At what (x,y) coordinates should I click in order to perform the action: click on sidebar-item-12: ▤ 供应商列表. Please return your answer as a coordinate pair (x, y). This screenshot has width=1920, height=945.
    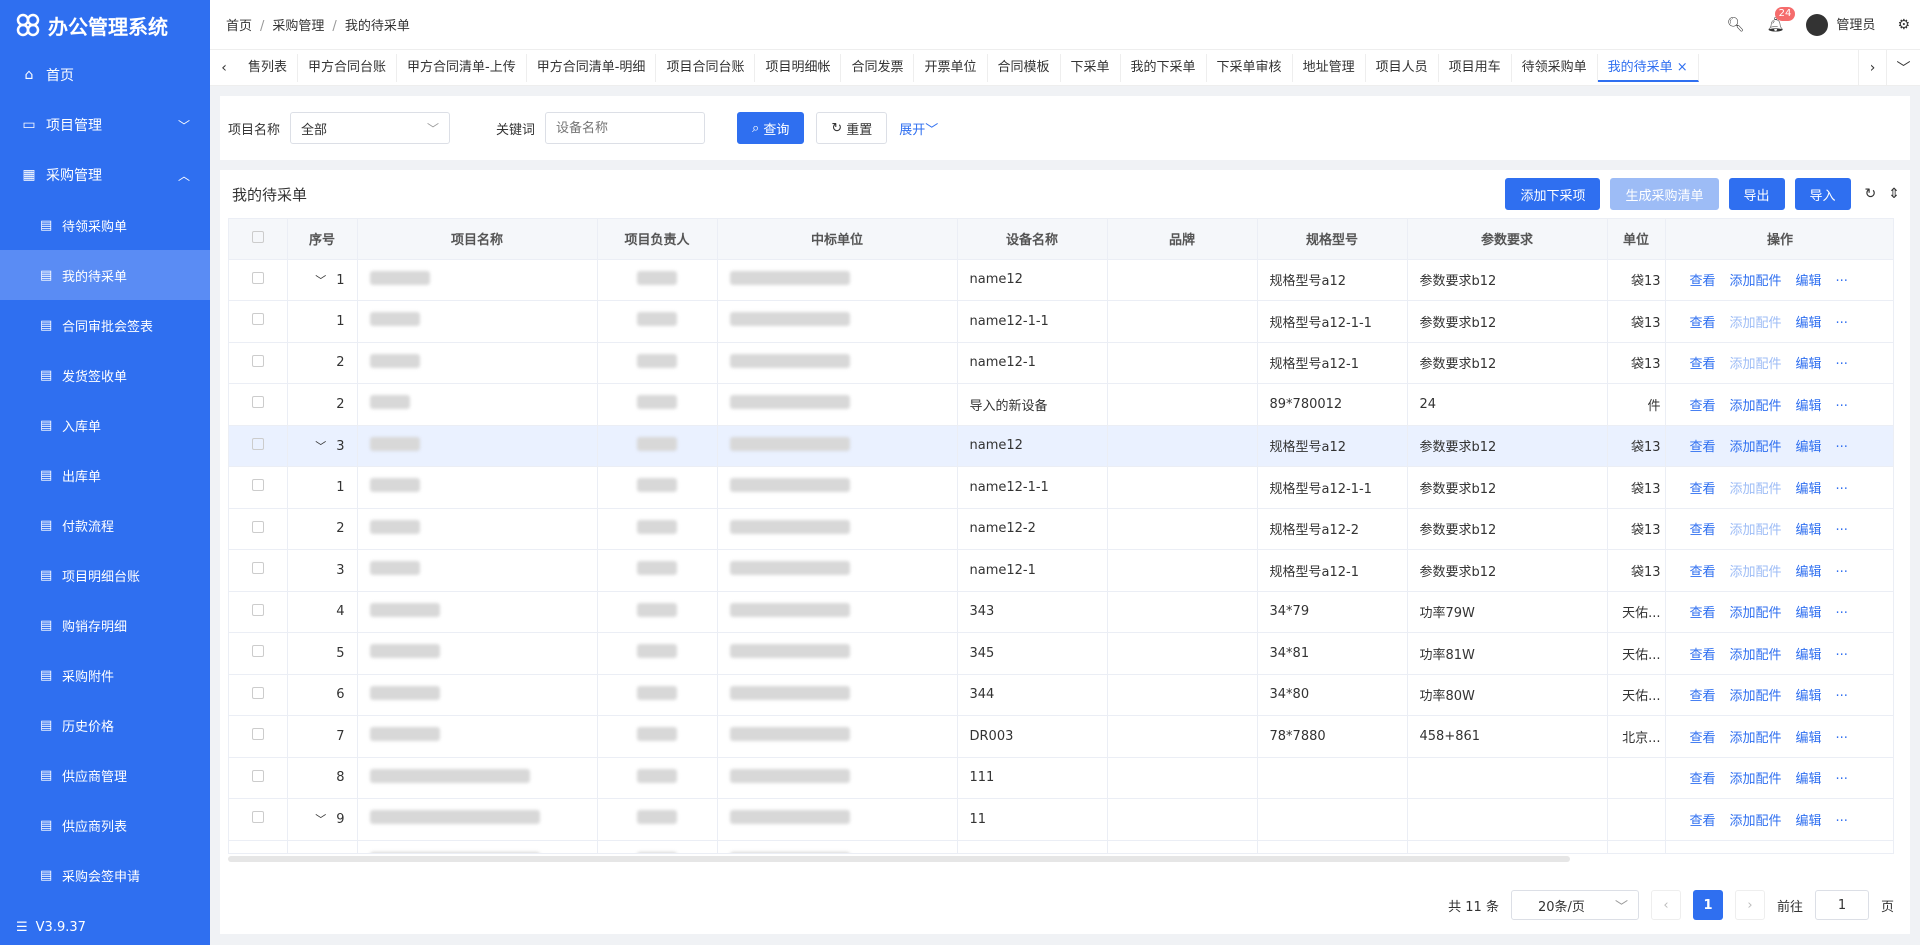
    Looking at the image, I should click on (105, 825).